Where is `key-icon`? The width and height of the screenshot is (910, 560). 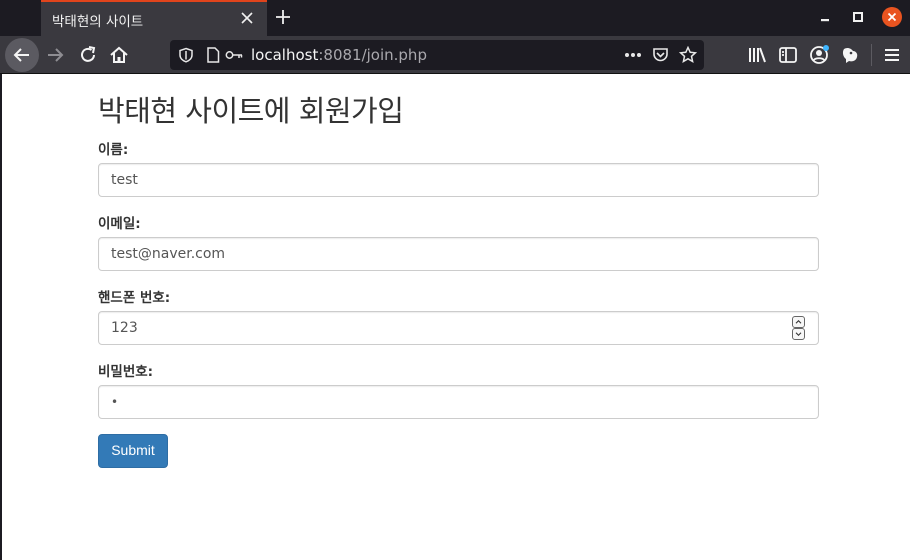
key-icon is located at coordinates (234, 55).